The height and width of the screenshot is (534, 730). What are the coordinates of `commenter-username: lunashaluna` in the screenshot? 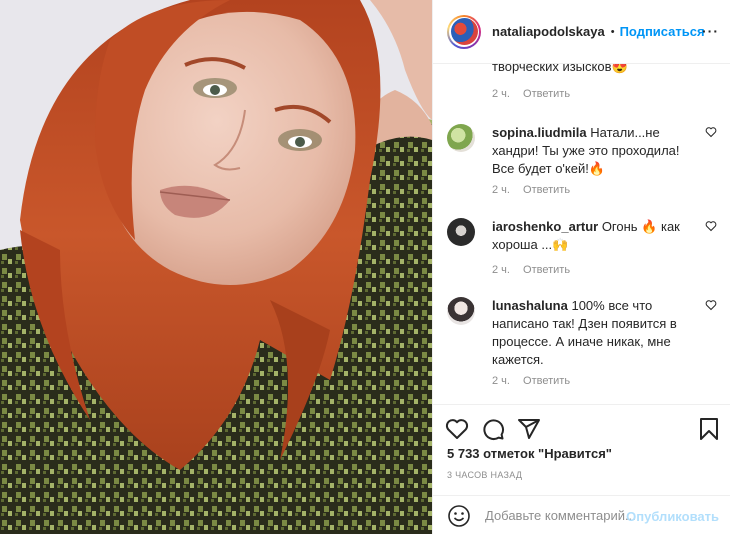 It's located at (530, 305).